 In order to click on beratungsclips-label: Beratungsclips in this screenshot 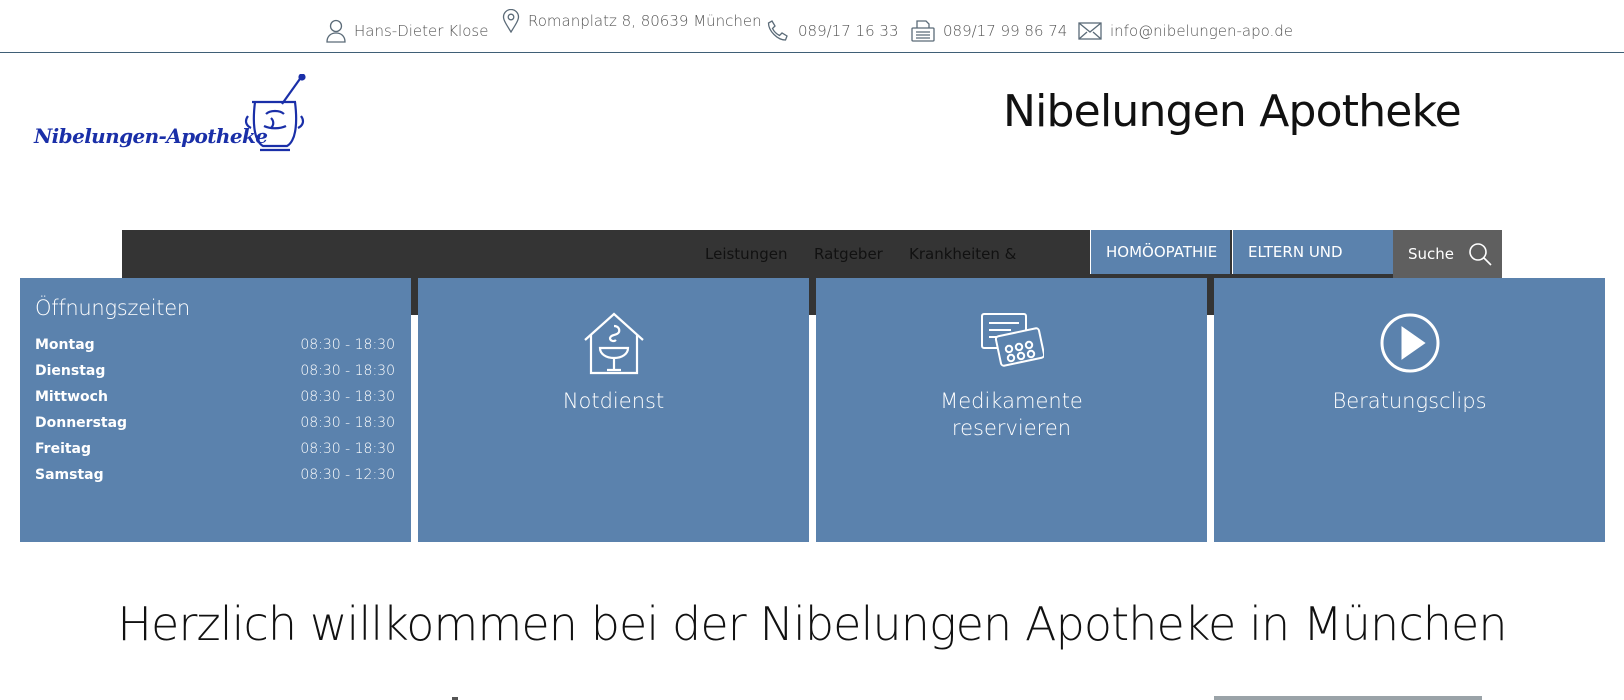, I will do `click(1409, 401)`.